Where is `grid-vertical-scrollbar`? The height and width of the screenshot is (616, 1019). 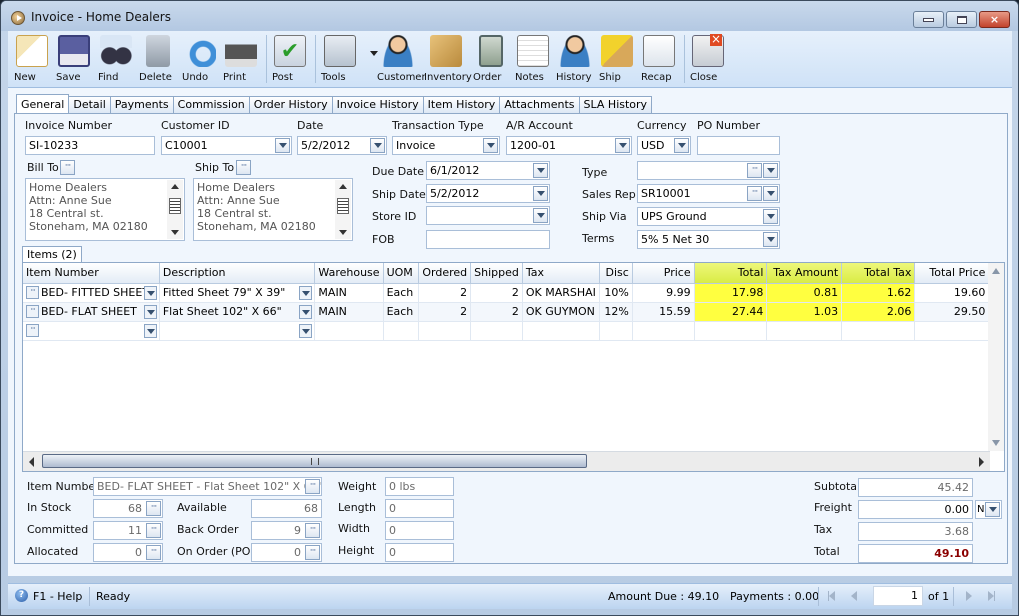
grid-vertical-scrollbar is located at coordinates (996, 357).